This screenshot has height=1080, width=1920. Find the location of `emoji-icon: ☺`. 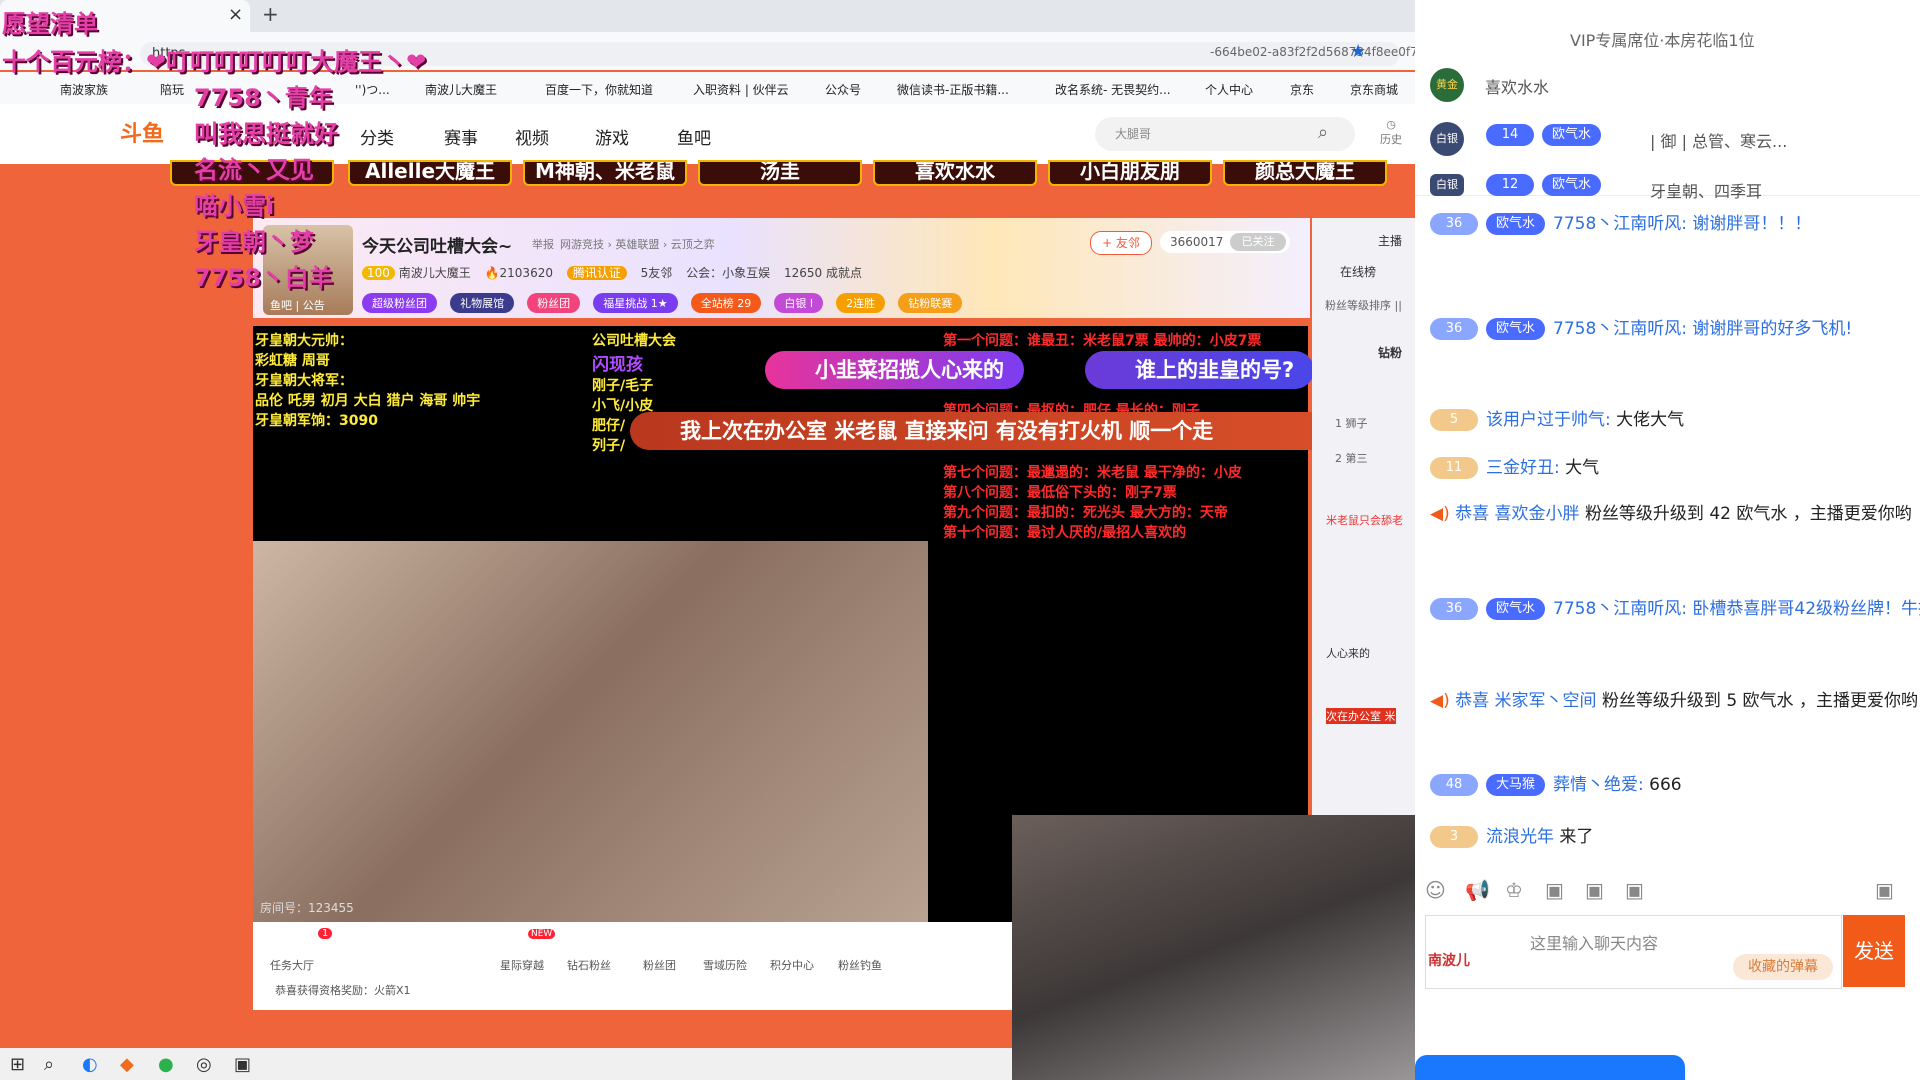

emoji-icon: ☺ is located at coordinates (1435, 890).